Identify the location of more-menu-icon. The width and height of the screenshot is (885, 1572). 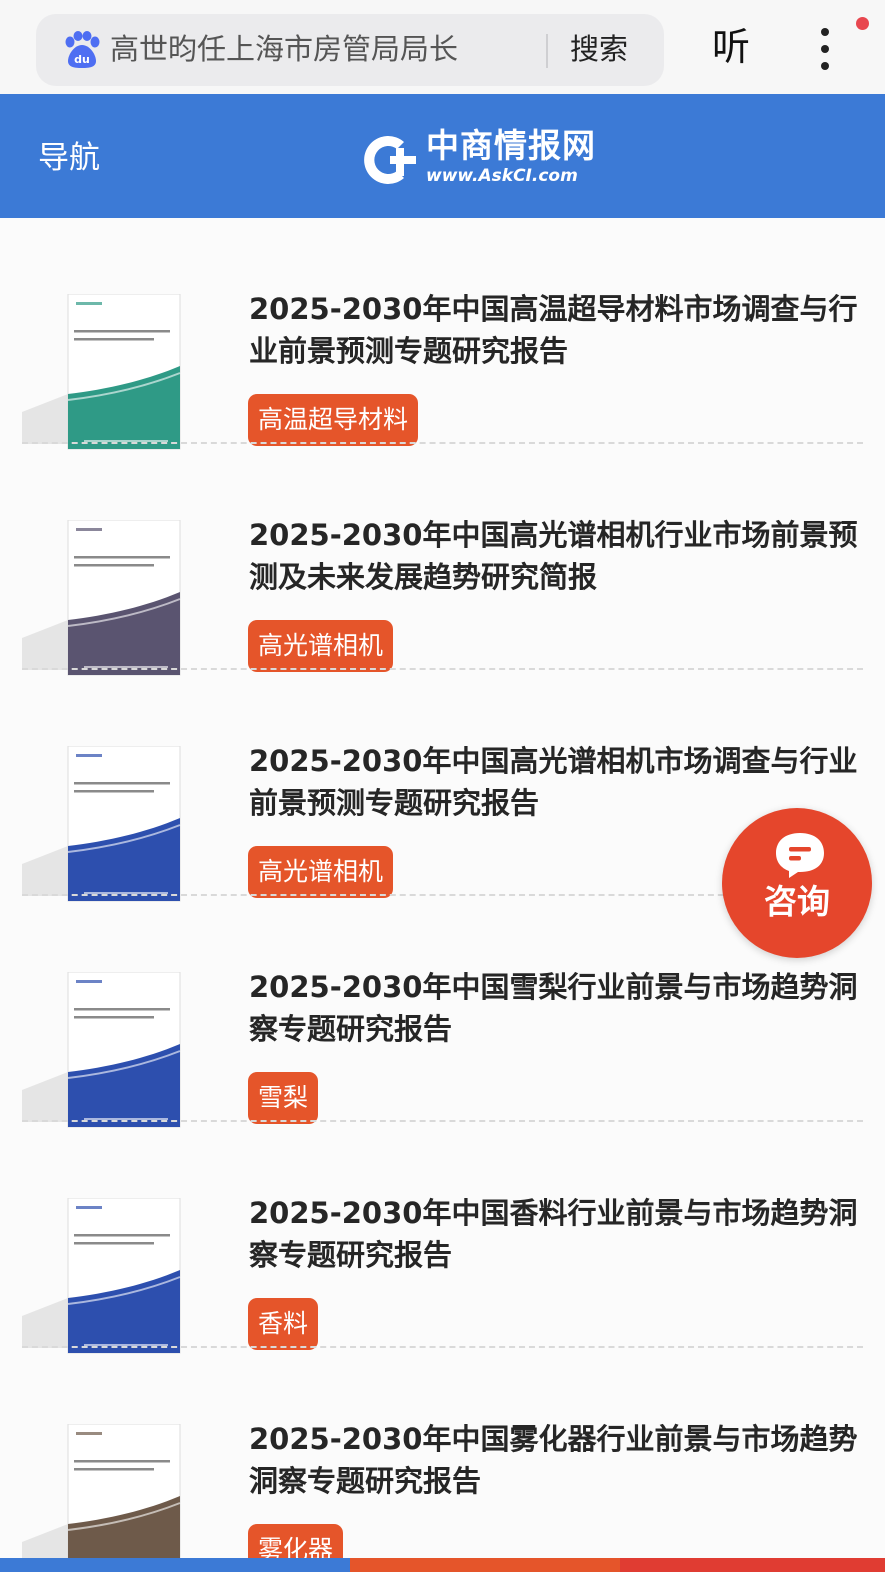
(825, 49).